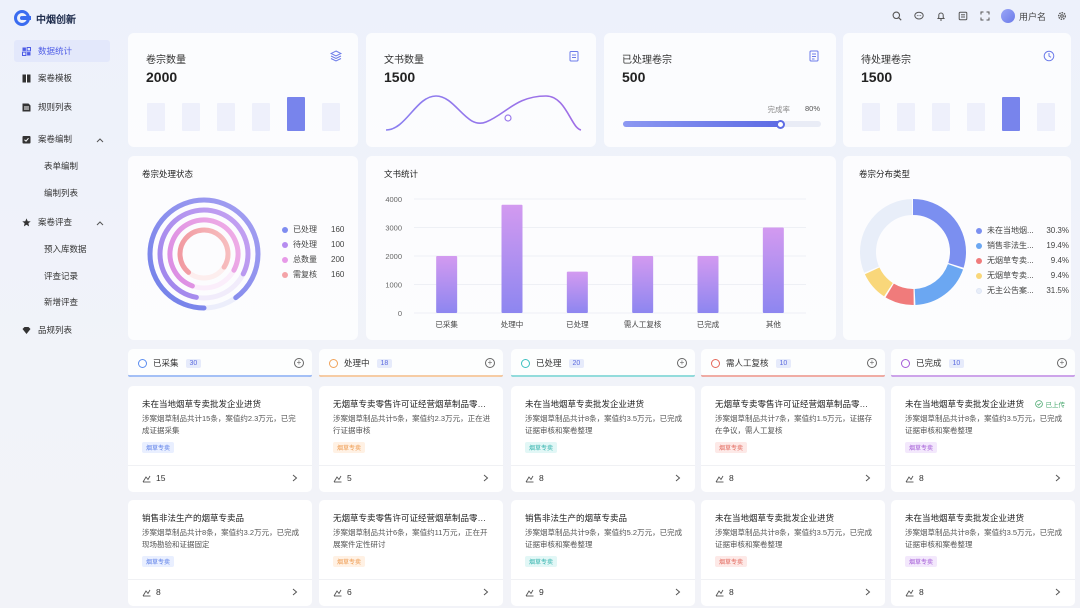 The height and width of the screenshot is (608, 1080). I want to click on search-icon, so click(897, 16).